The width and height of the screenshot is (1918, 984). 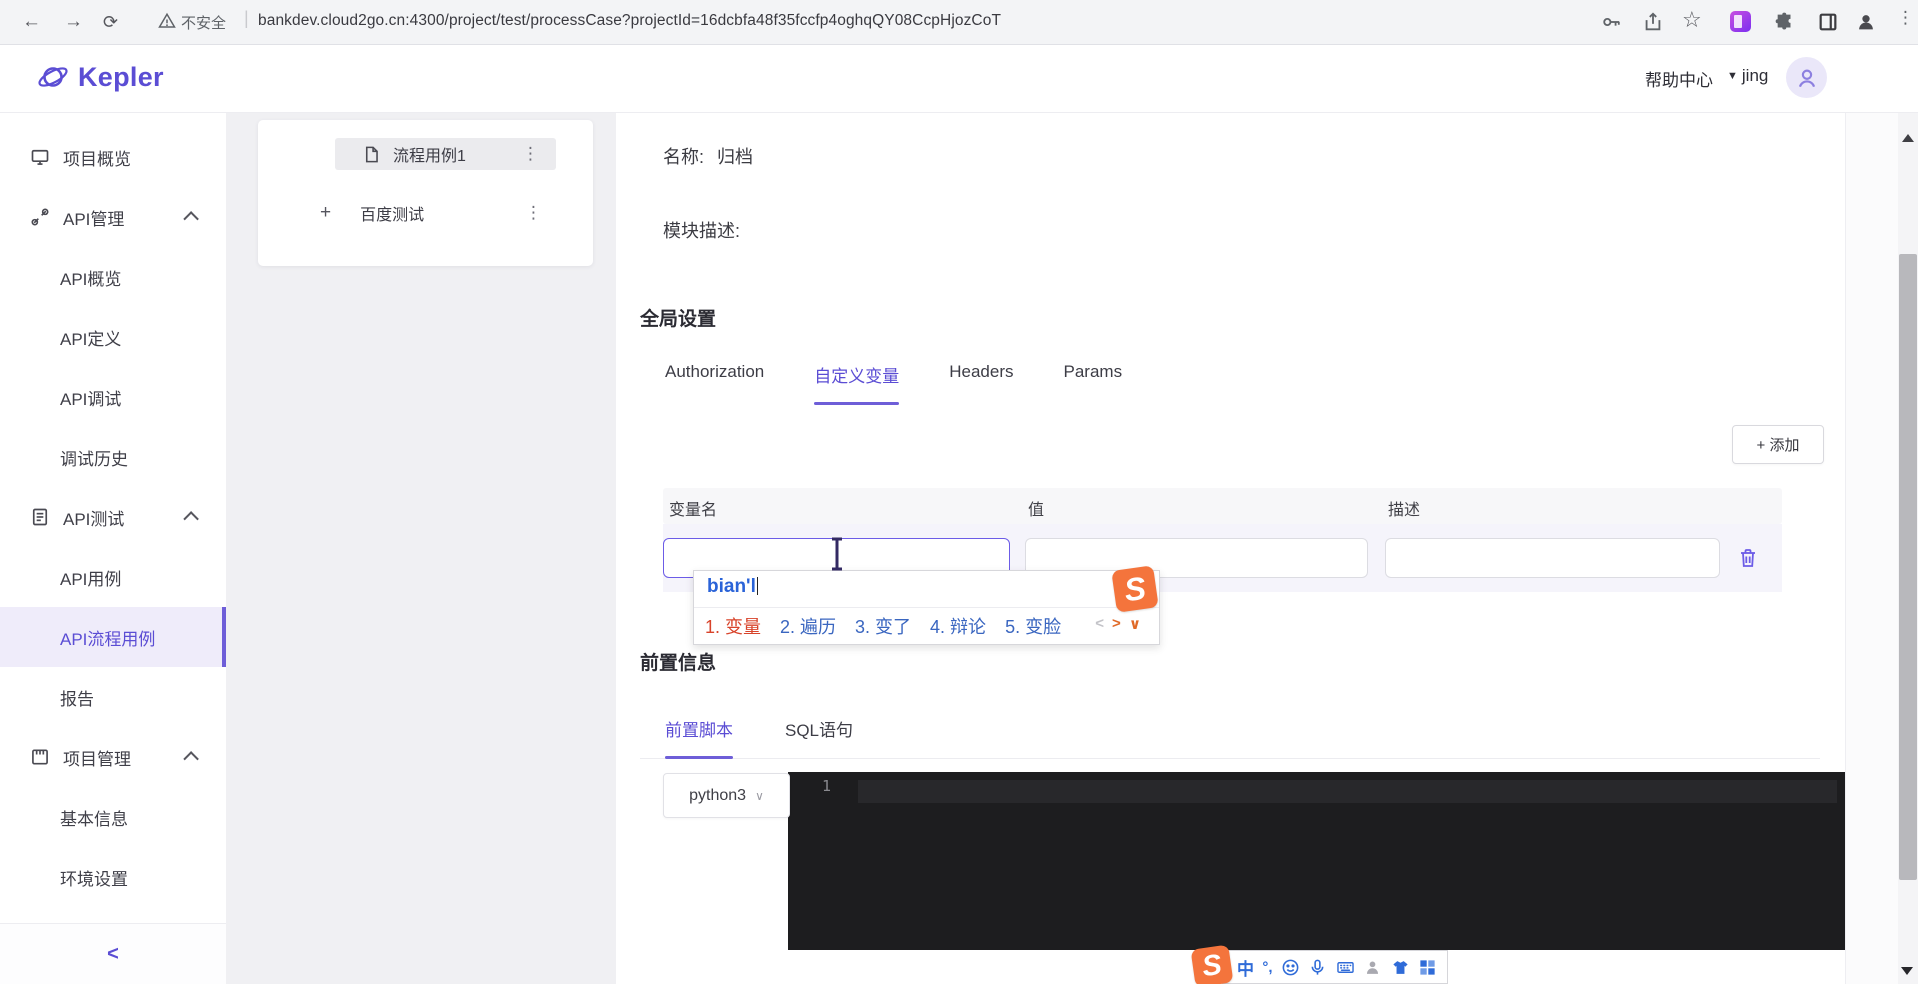 I want to click on ime-candidate-1: 1. 变量, so click(x=733, y=626).